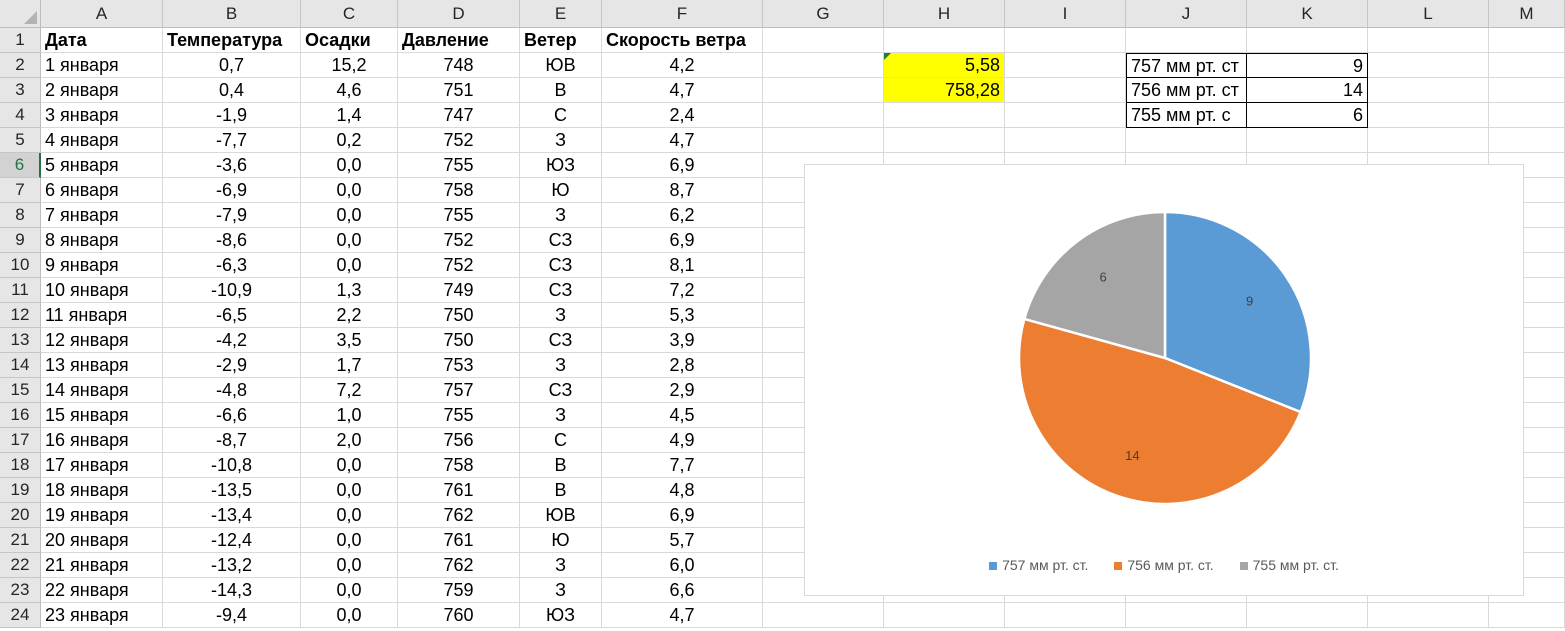 The height and width of the screenshot is (631, 1565). Describe the element at coordinates (459, 590) in the screenshot. I see `cell-d23: 759` at that location.